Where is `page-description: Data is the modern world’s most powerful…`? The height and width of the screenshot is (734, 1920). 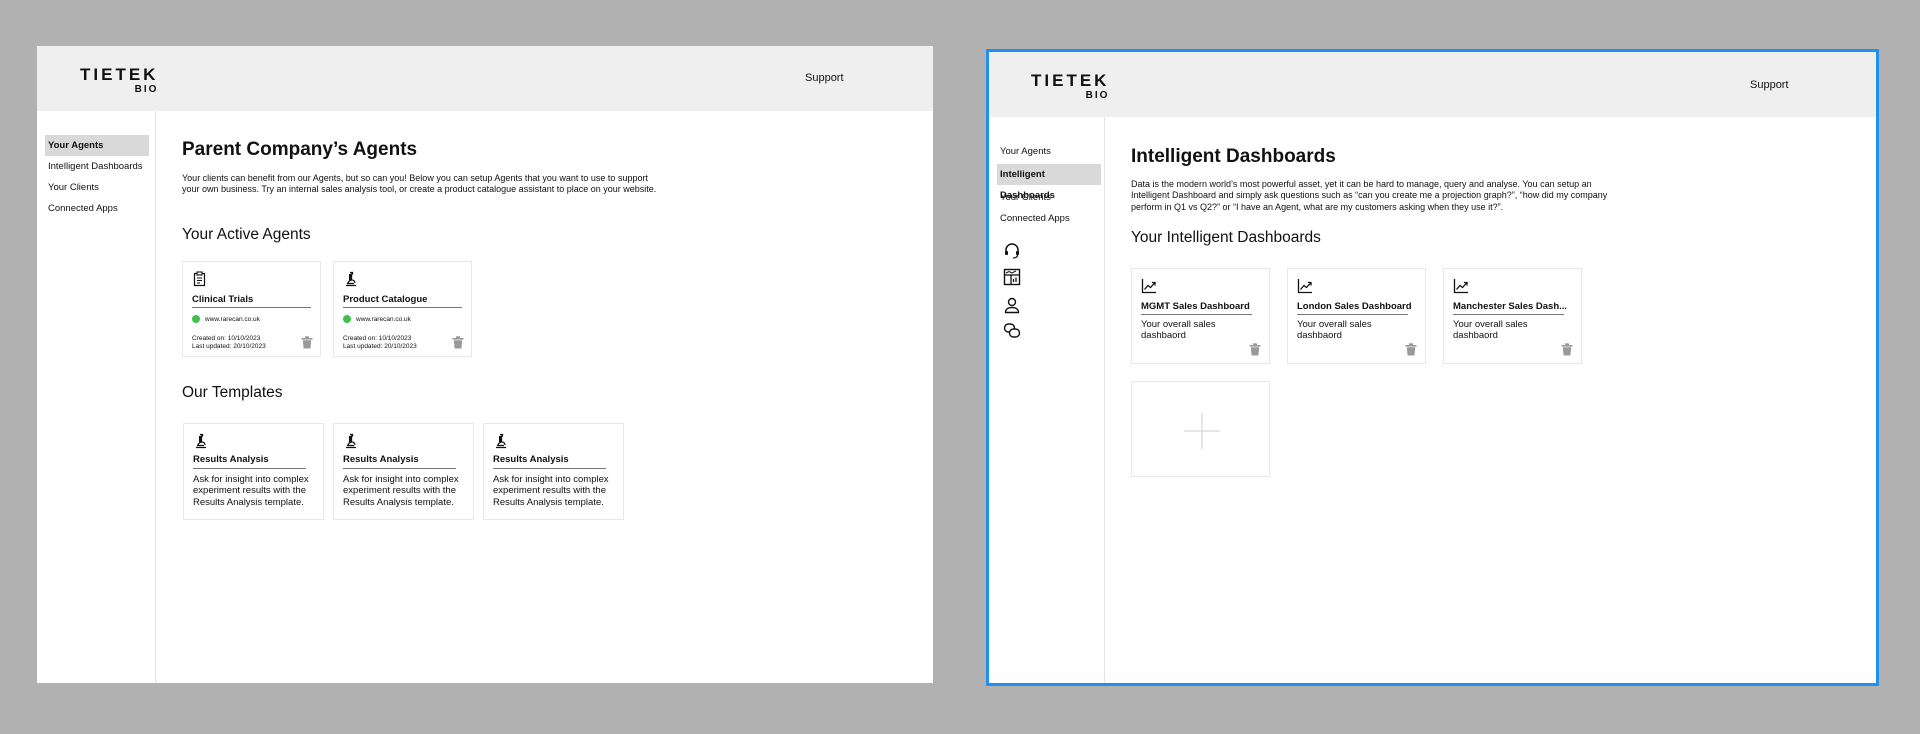
page-description: Data is the modern world’s most powerful… is located at coordinates (1369, 195).